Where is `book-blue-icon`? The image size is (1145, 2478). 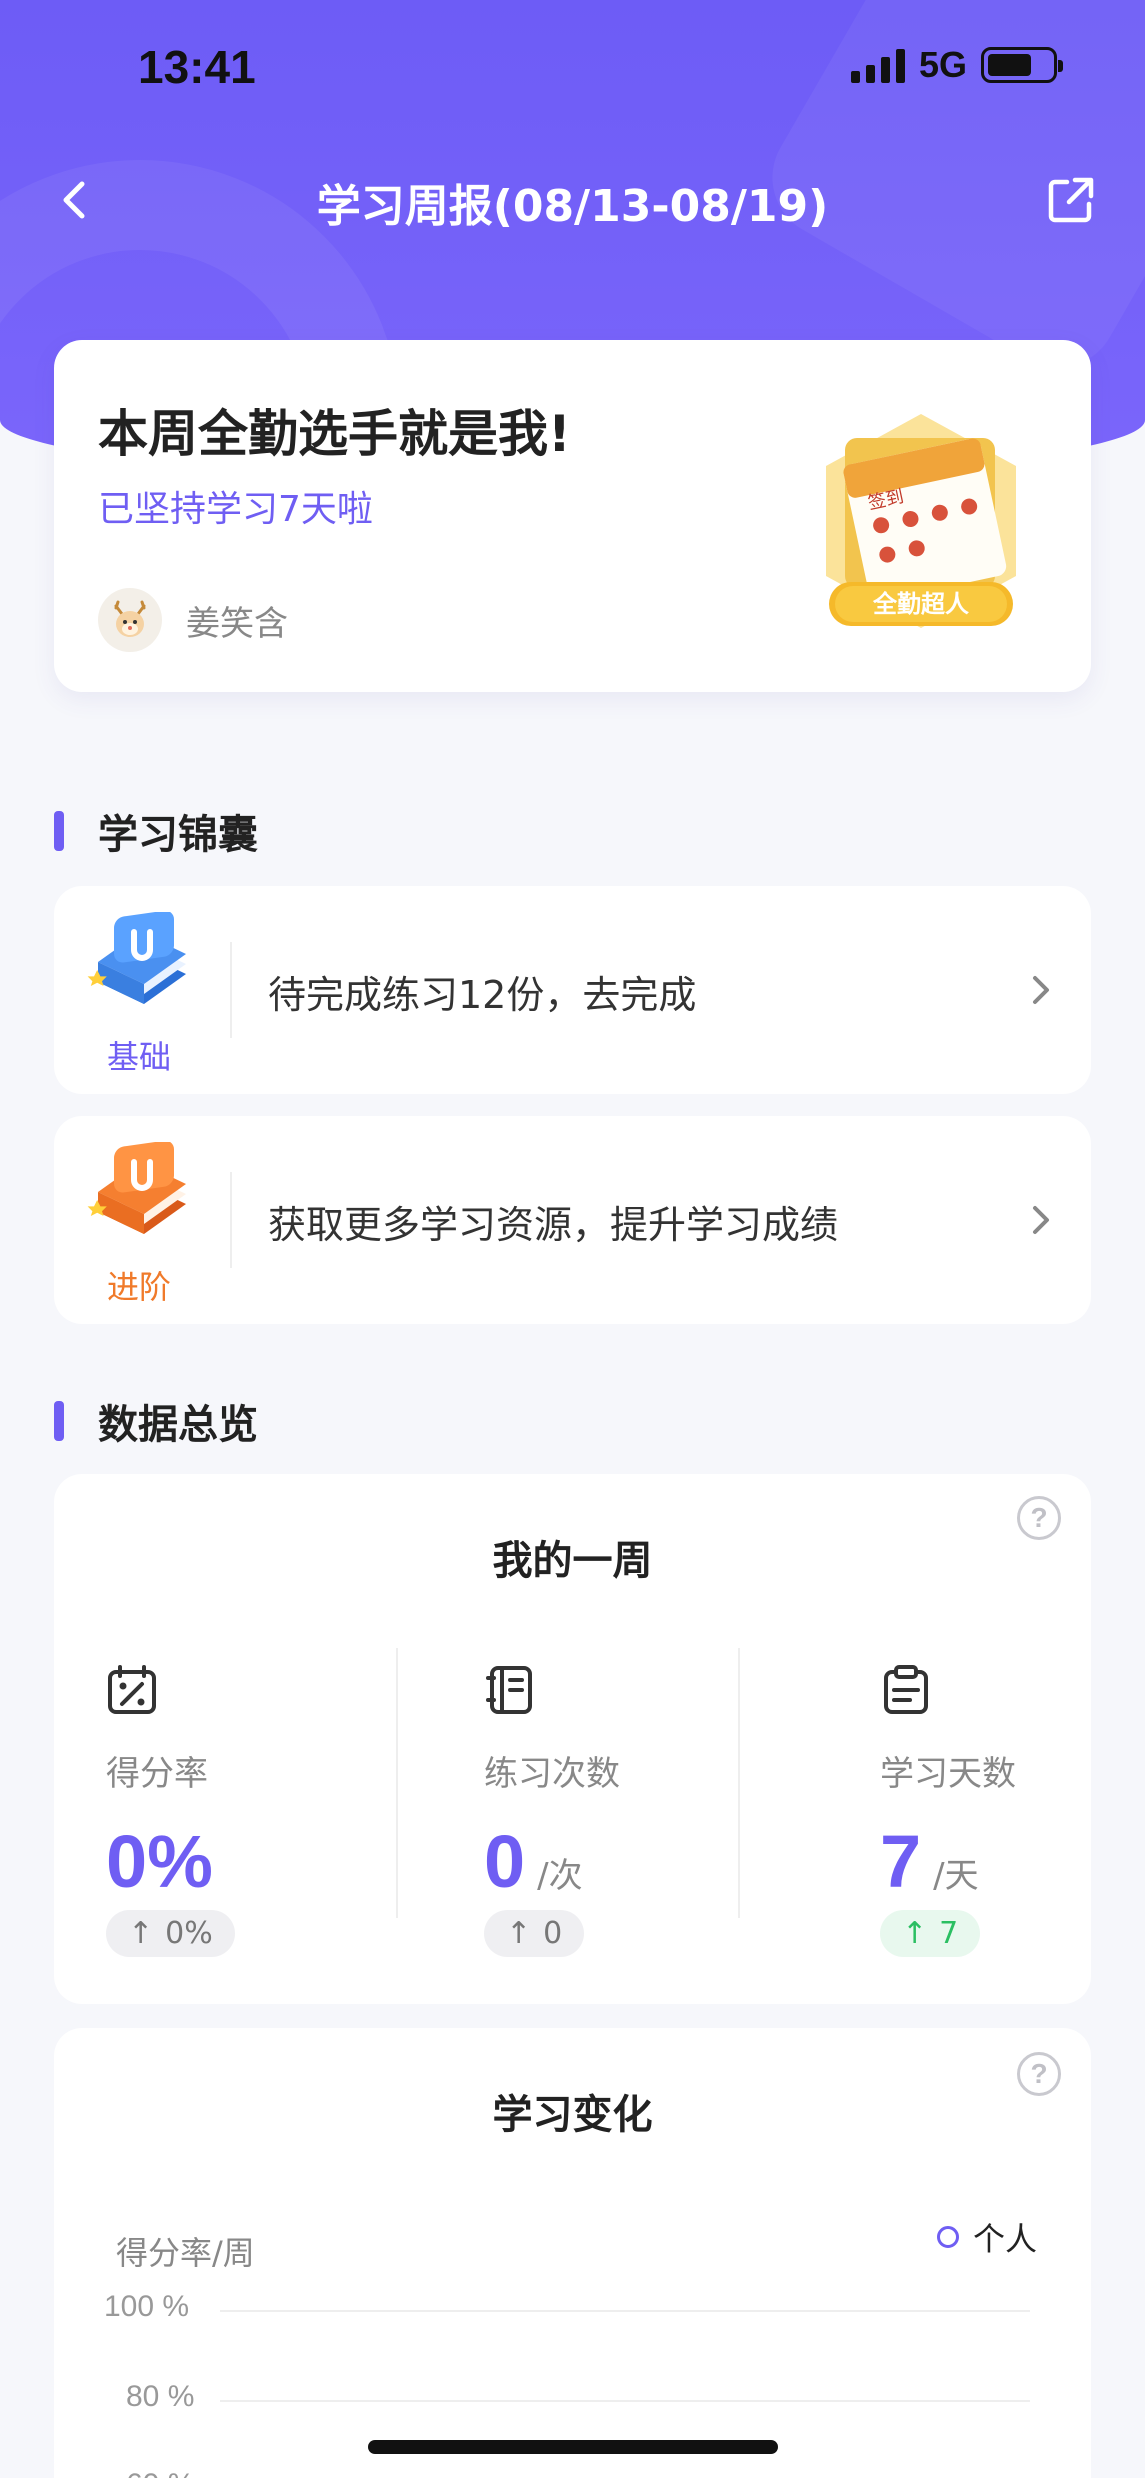
book-blue-icon is located at coordinates (136, 958).